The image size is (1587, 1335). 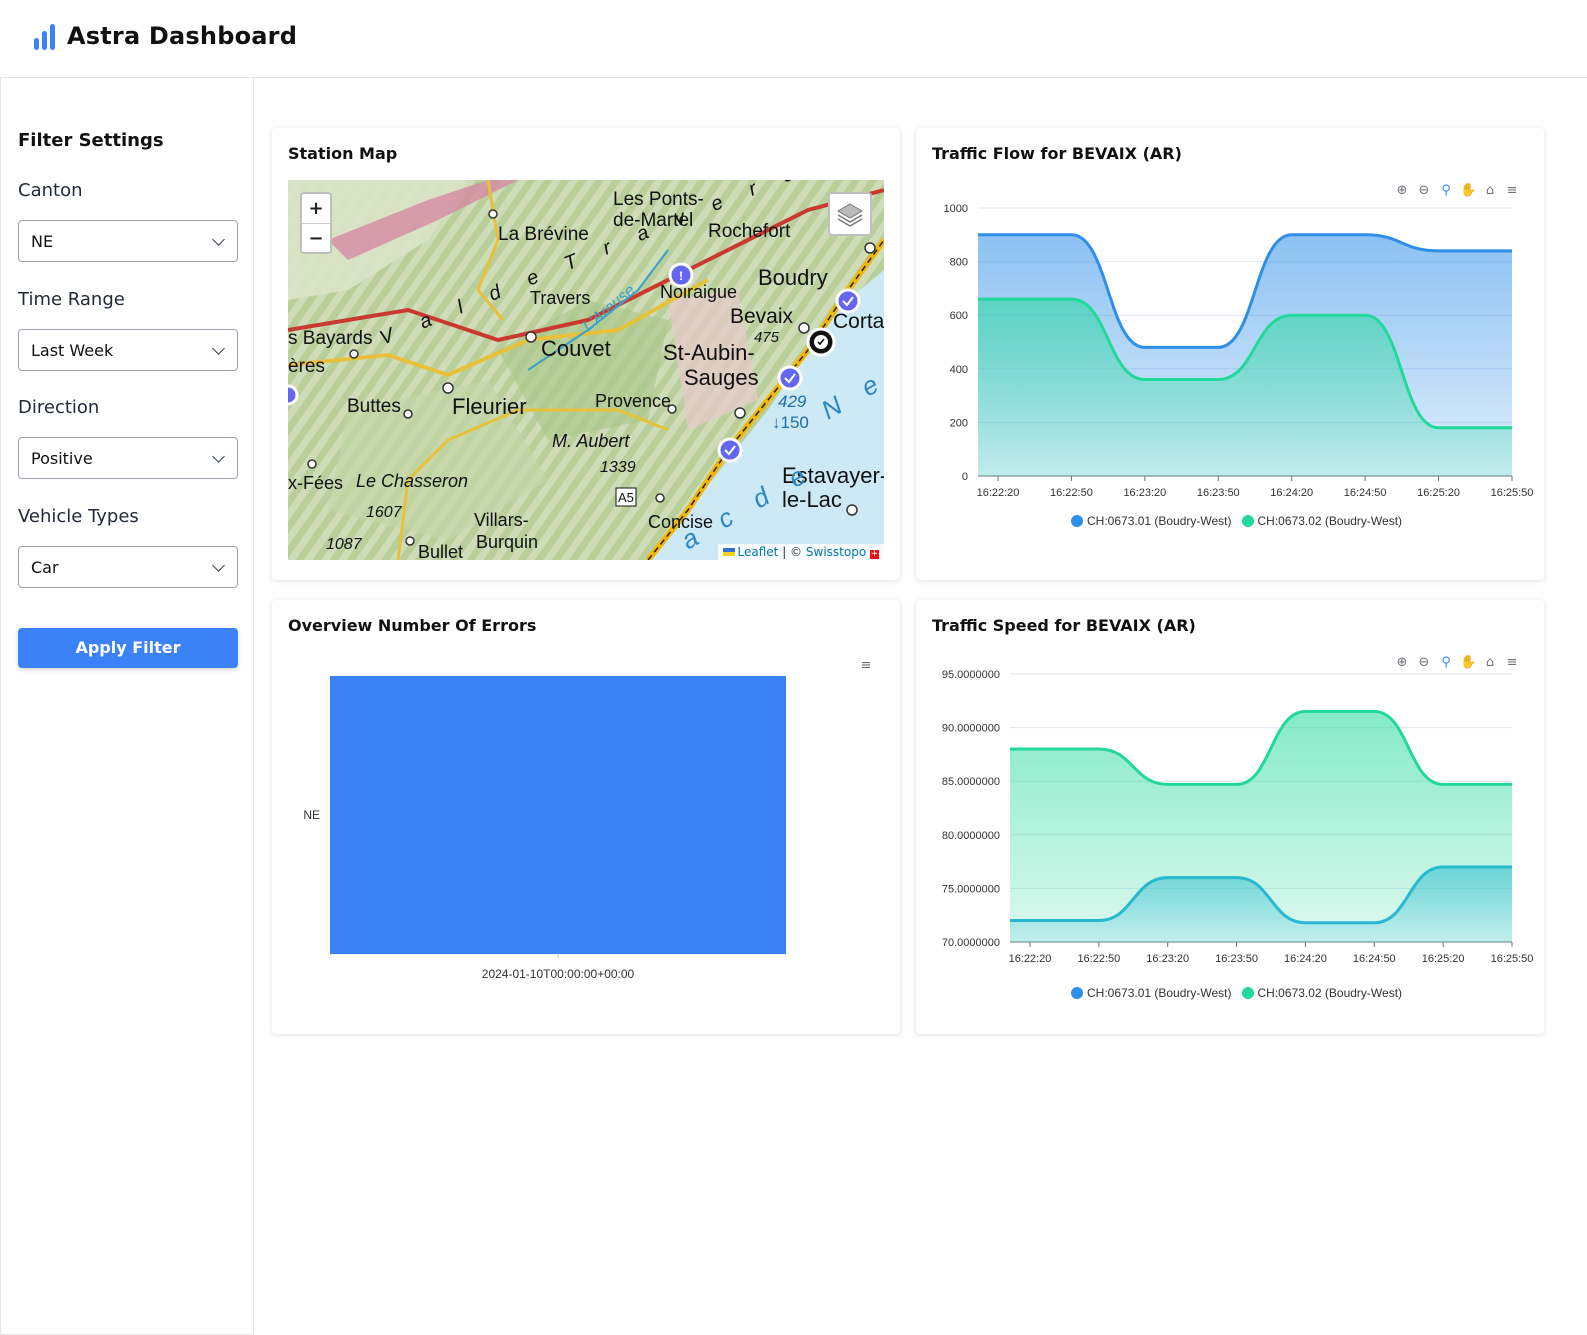 What do you see at coordinates (311, 815) in the screenshot?
I see `series-label: NE` at bounding box center [311, 815].